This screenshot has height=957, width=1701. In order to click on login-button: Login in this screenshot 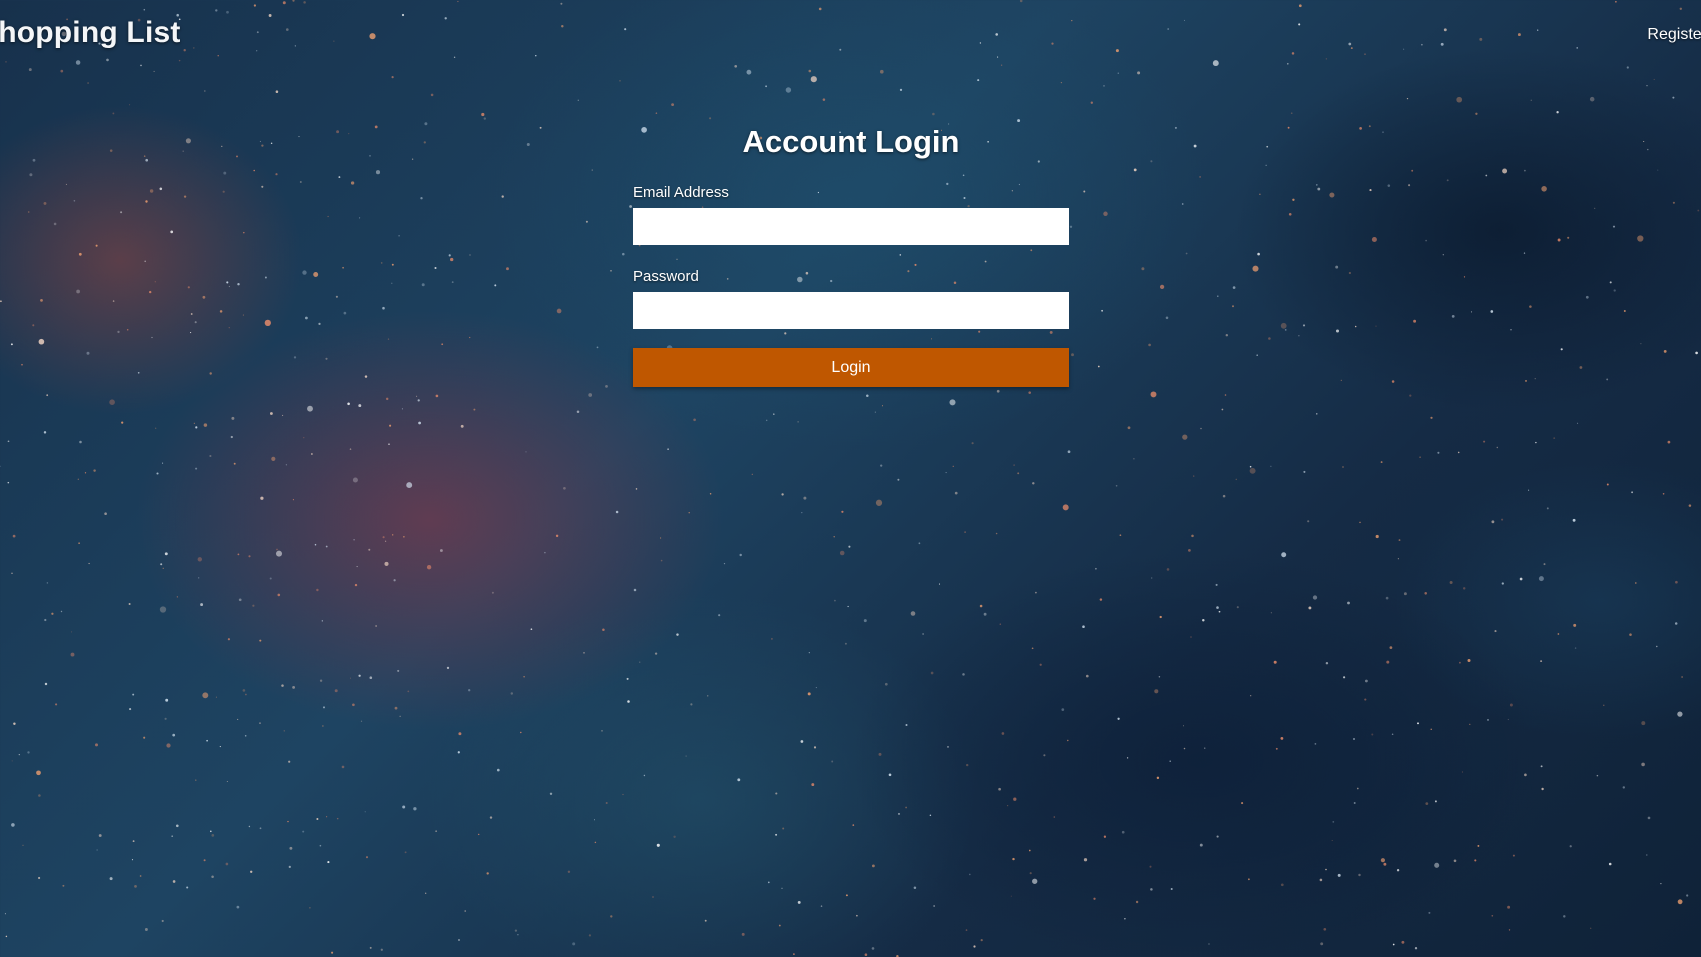, I will do `click(851, 367)`.